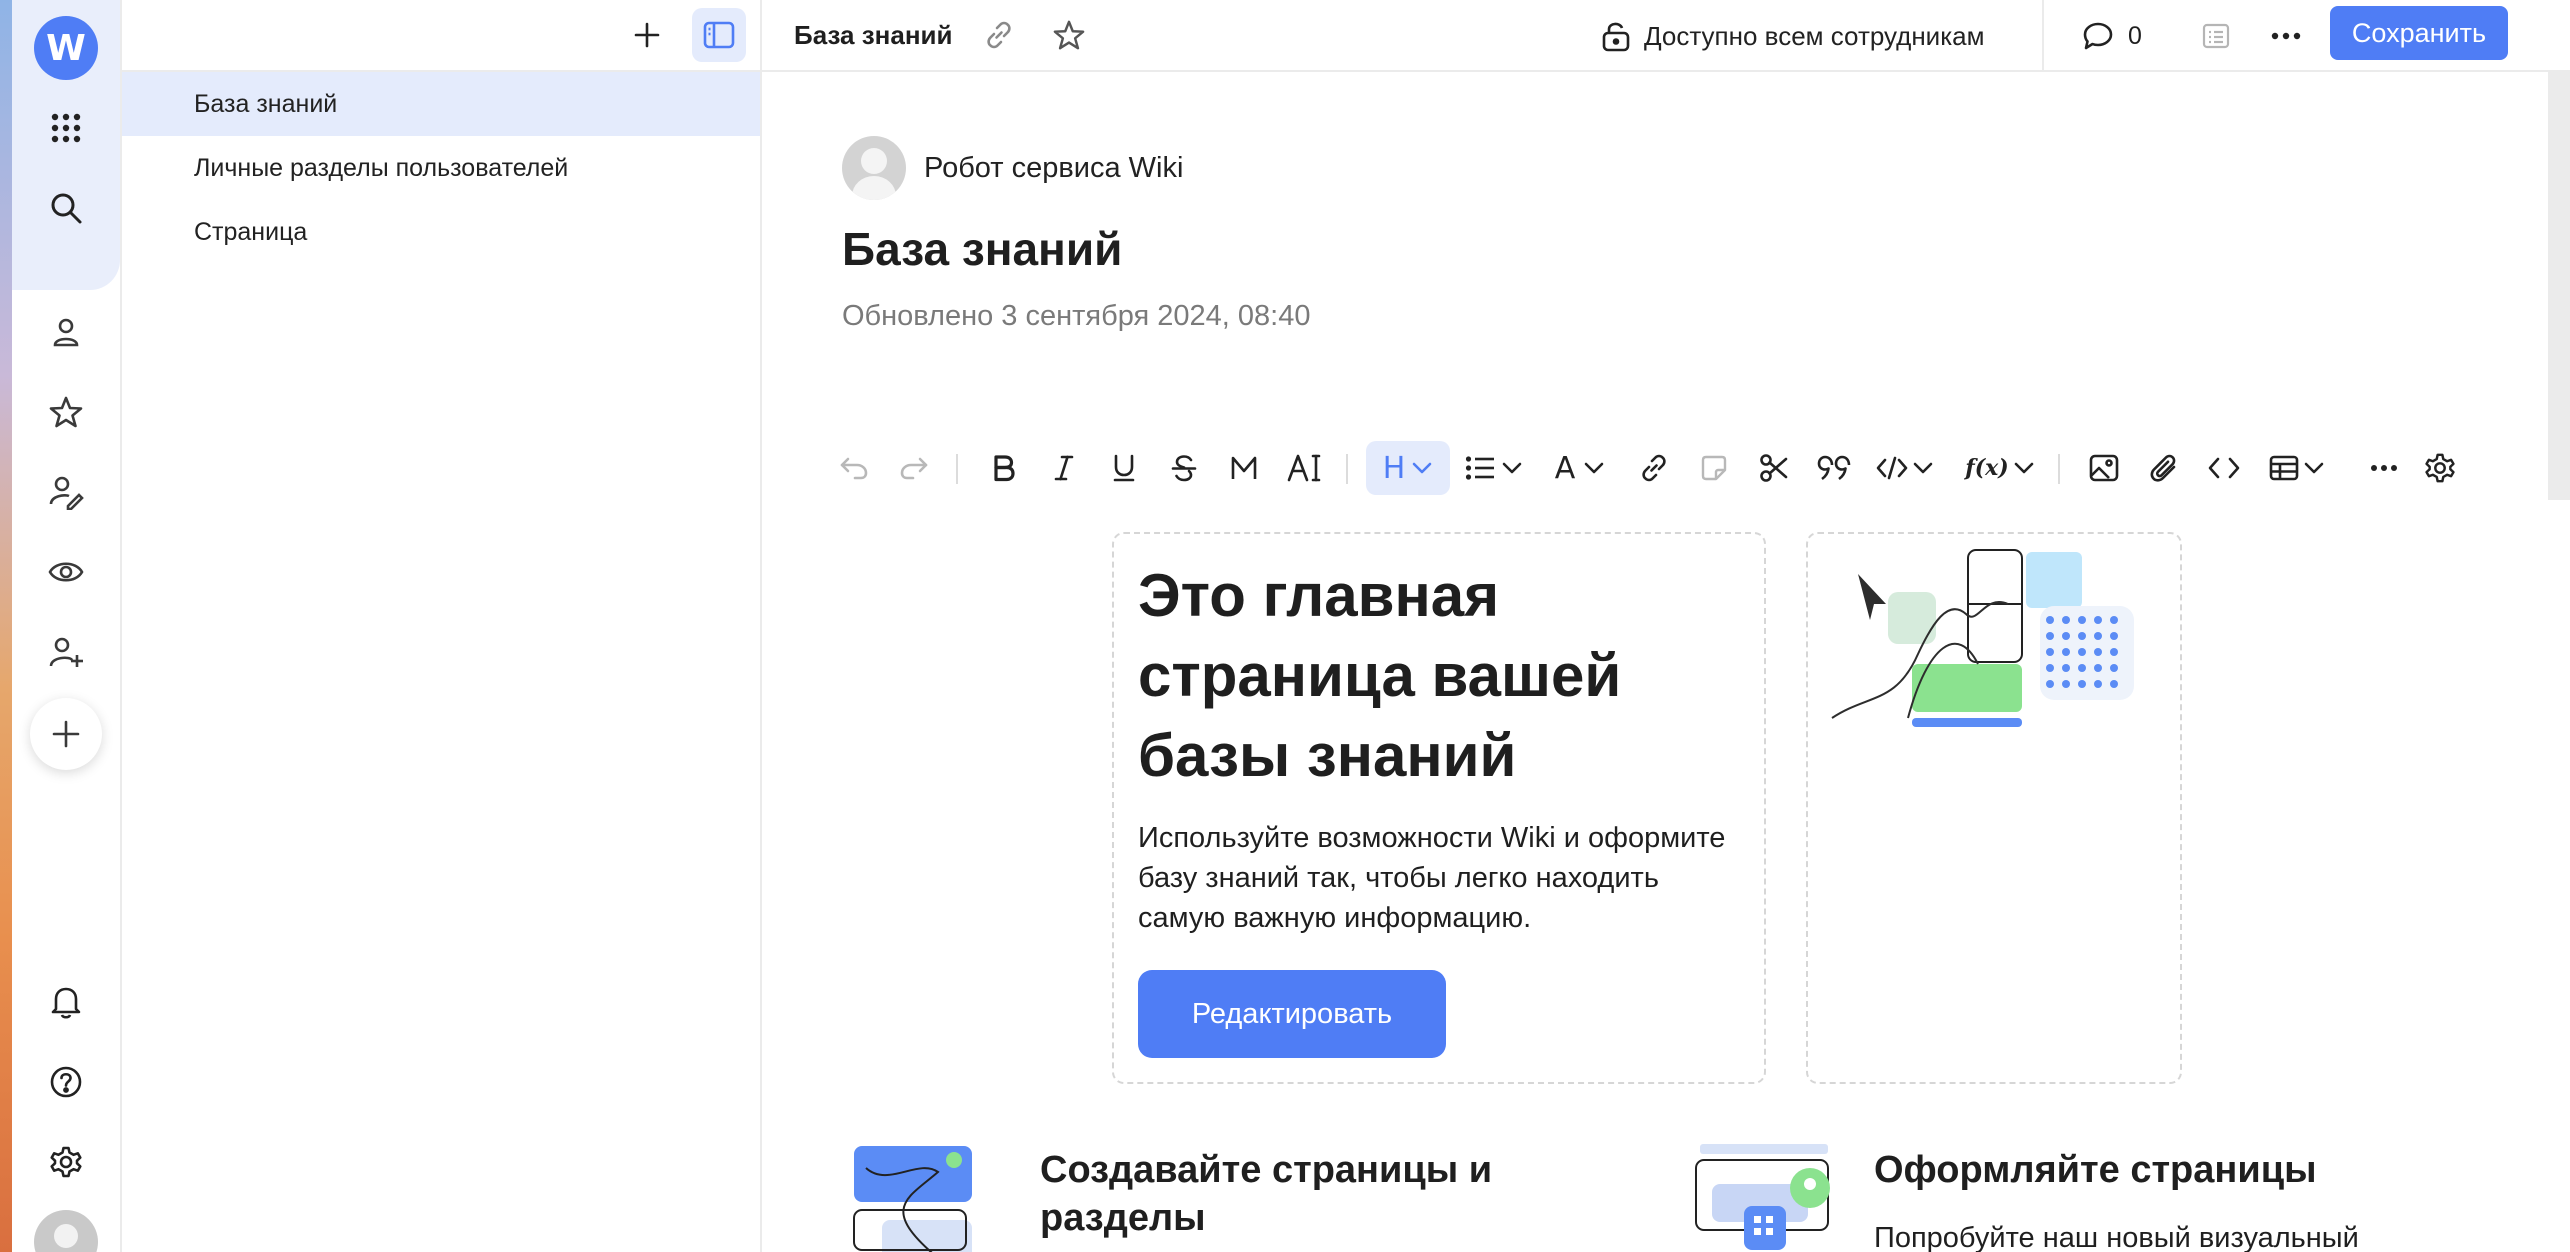 The image size is (2570, 1252). What do you see at coordinates (2559, 286) in the screenshot?
I see `page-scrollbar` at bounding box center [2559, 286].